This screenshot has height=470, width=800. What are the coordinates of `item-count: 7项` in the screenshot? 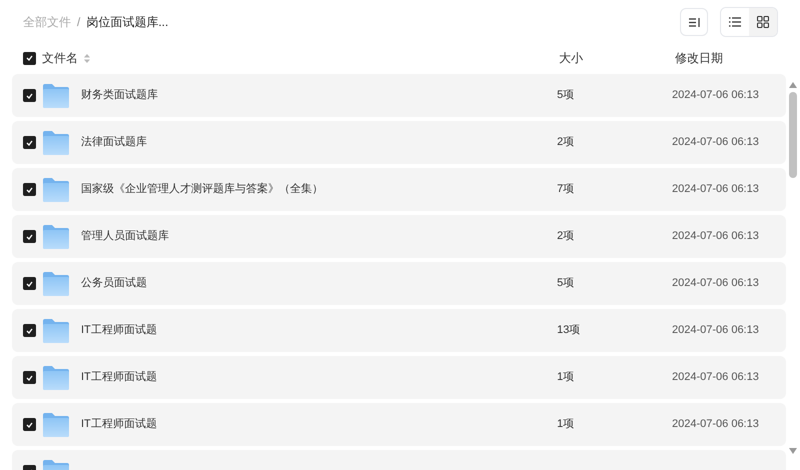 It's located at (566, 190).